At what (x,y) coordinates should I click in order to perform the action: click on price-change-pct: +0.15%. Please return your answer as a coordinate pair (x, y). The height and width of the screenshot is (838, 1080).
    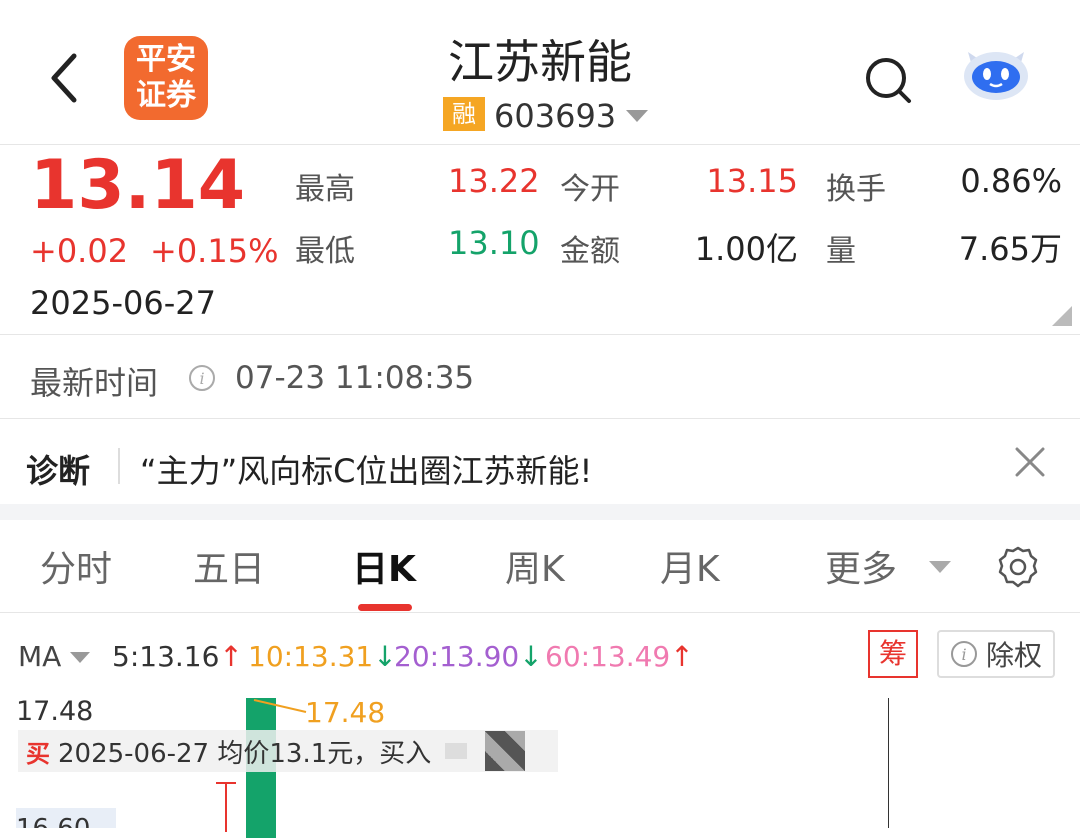
    Looking at the image, I should click on (214, 251).